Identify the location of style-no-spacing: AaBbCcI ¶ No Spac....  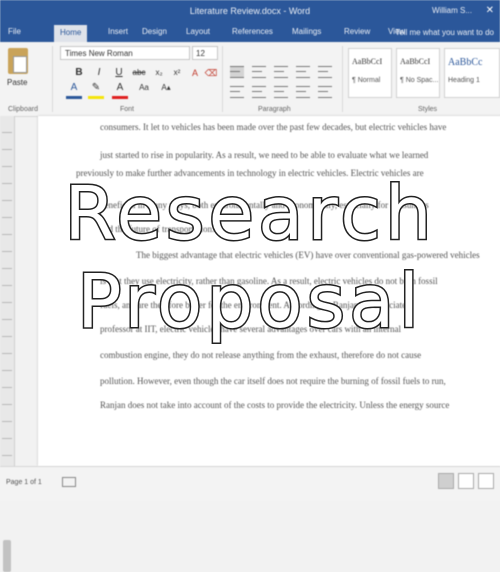
(418, 73).